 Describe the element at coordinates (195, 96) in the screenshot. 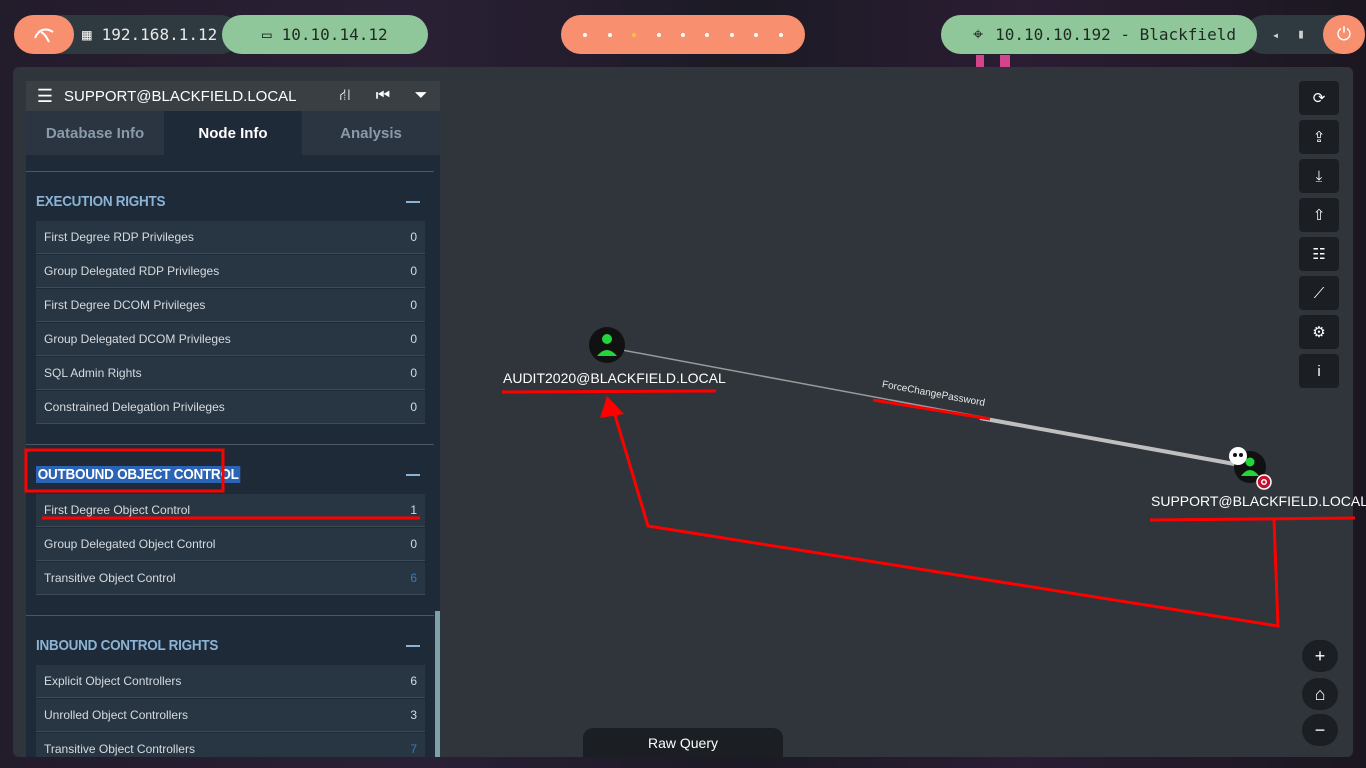

I see `search-field: SUPPORT@BLACKFIELD.LOCAL` at that location.